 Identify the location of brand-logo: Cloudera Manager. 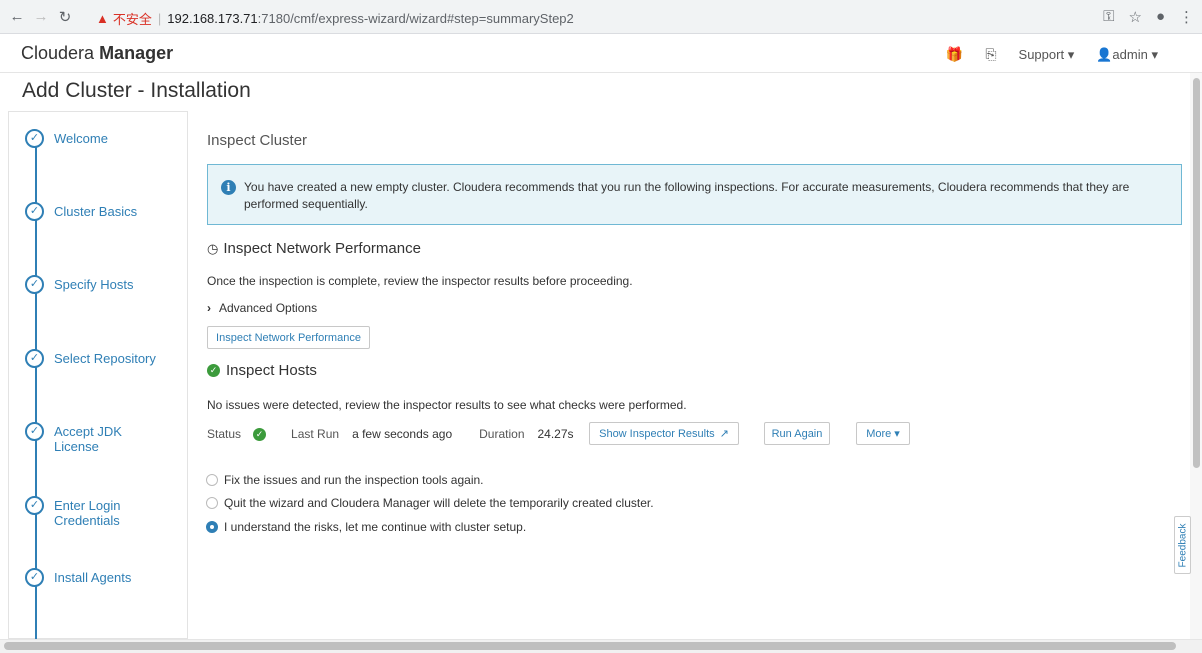
(97, 53).